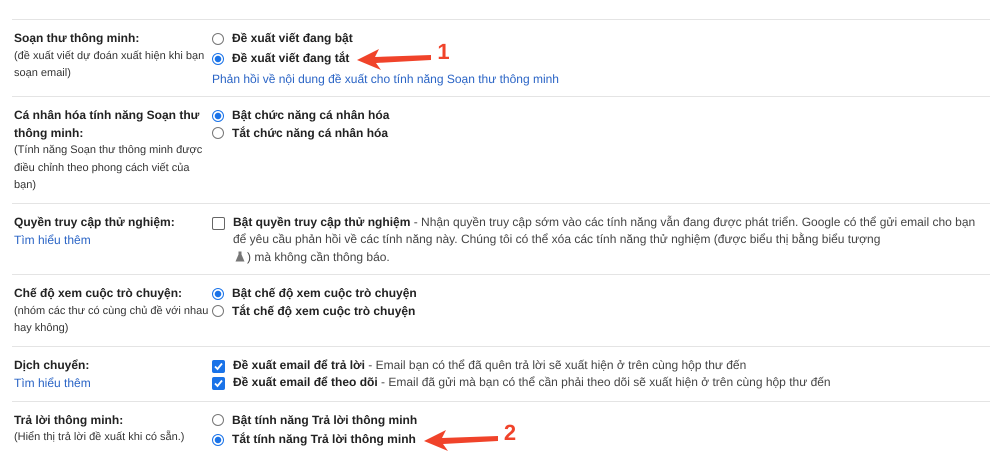 The height and width of the screenshot is (458, 1000). What do you see at coordinates (310, 133) in the screenshot?
I see `option-label: Tắt chức năng cá nhân hóa` at bounding box center [310, 133].